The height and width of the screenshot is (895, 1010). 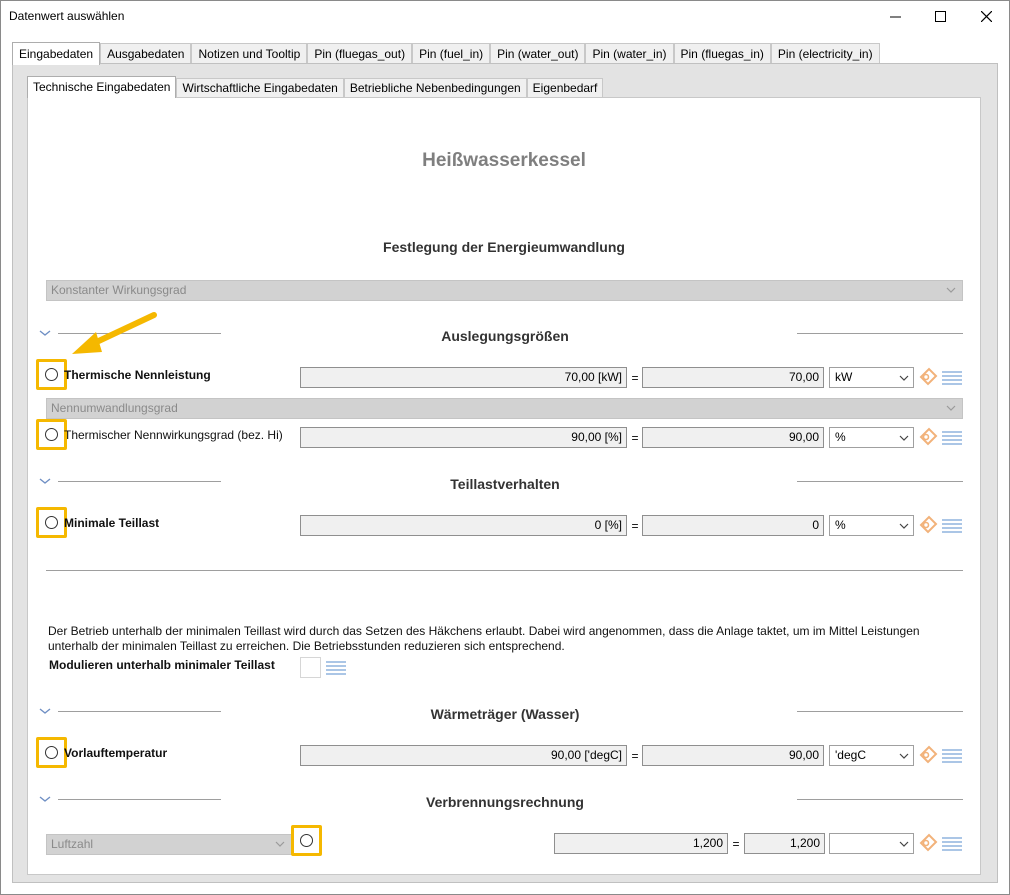 What do you see at coordinates (504, 290) in the screenshot?
I see `energy-mode-select: Konstanter Wirkungsgrad` at bounding box center [504, 290].